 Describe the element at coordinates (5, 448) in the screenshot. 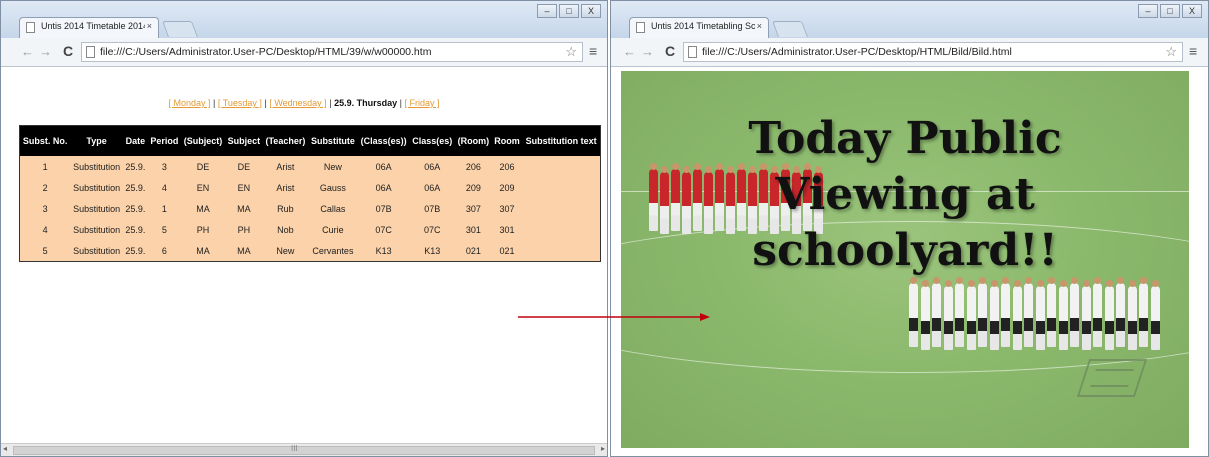

I see `scroll-left-arrow-icon: ◂` at that location.